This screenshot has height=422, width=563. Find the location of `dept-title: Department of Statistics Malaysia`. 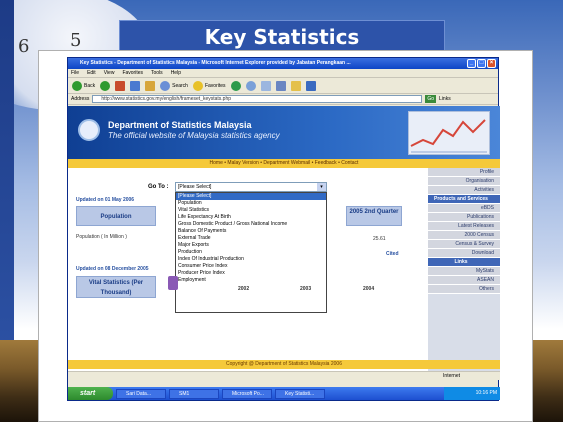

dept-title: Department of Statistics Malaysia is located at coordinates (180, 125).